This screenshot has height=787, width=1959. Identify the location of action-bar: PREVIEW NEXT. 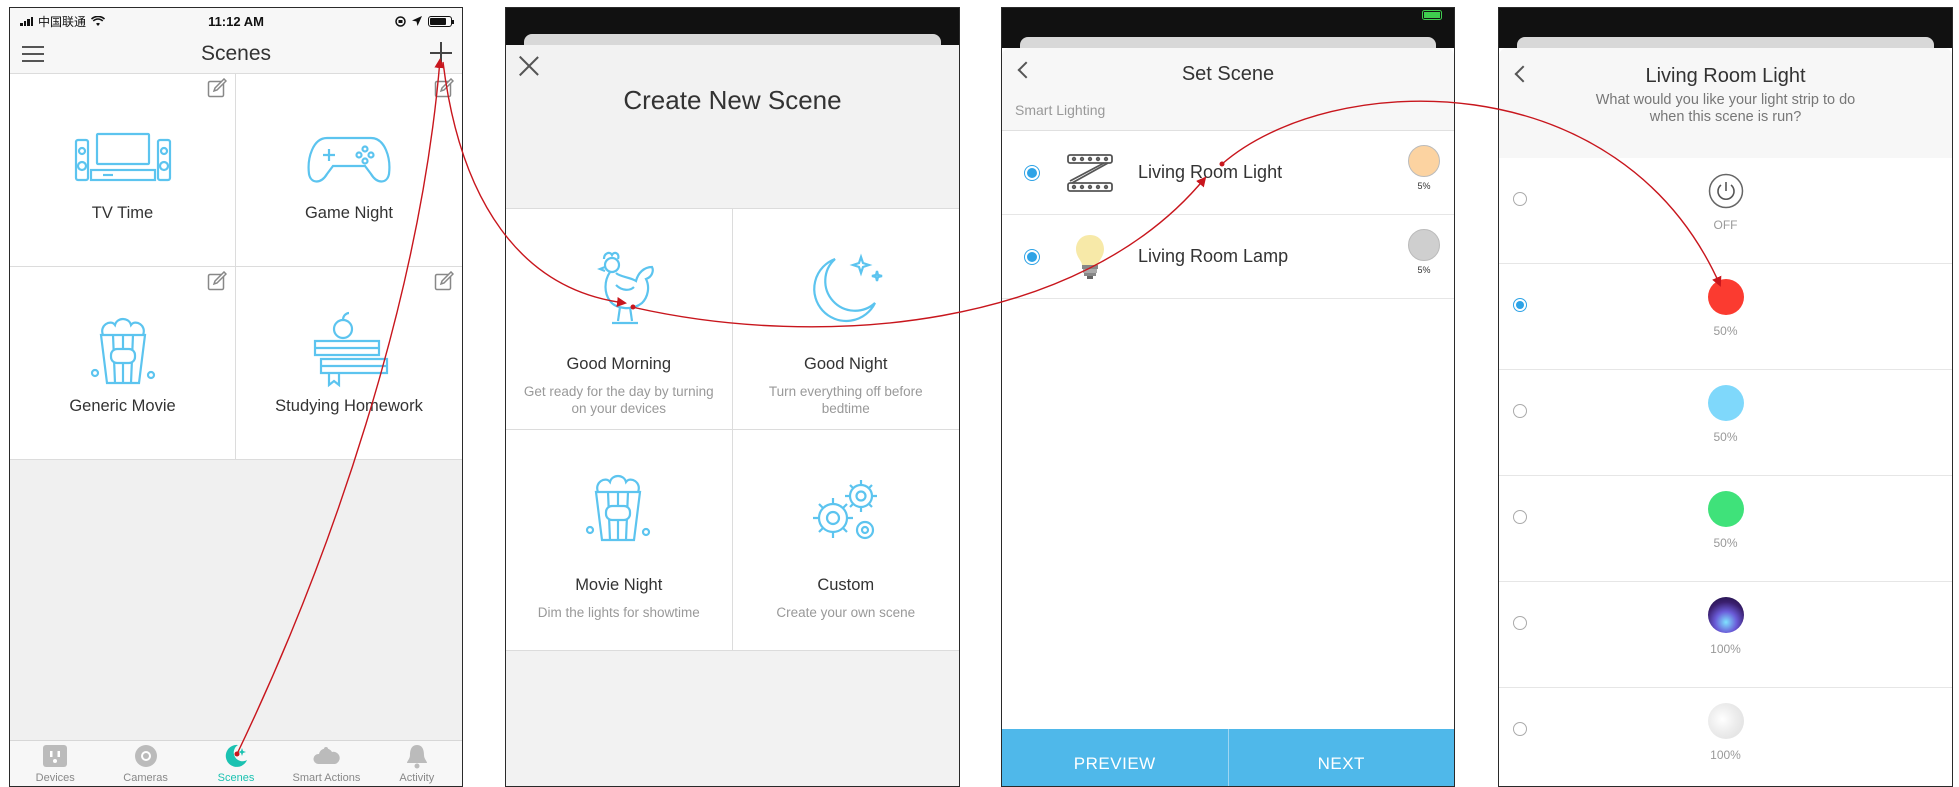
(1228, 757).